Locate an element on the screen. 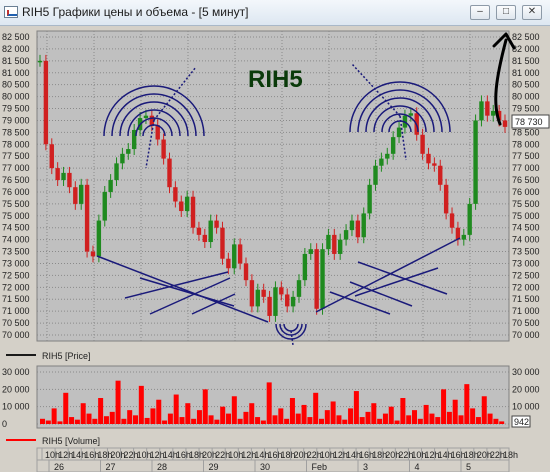 The image size is (550, 472). price-y-tick: 77 500 is located at coordinates (16, 156).